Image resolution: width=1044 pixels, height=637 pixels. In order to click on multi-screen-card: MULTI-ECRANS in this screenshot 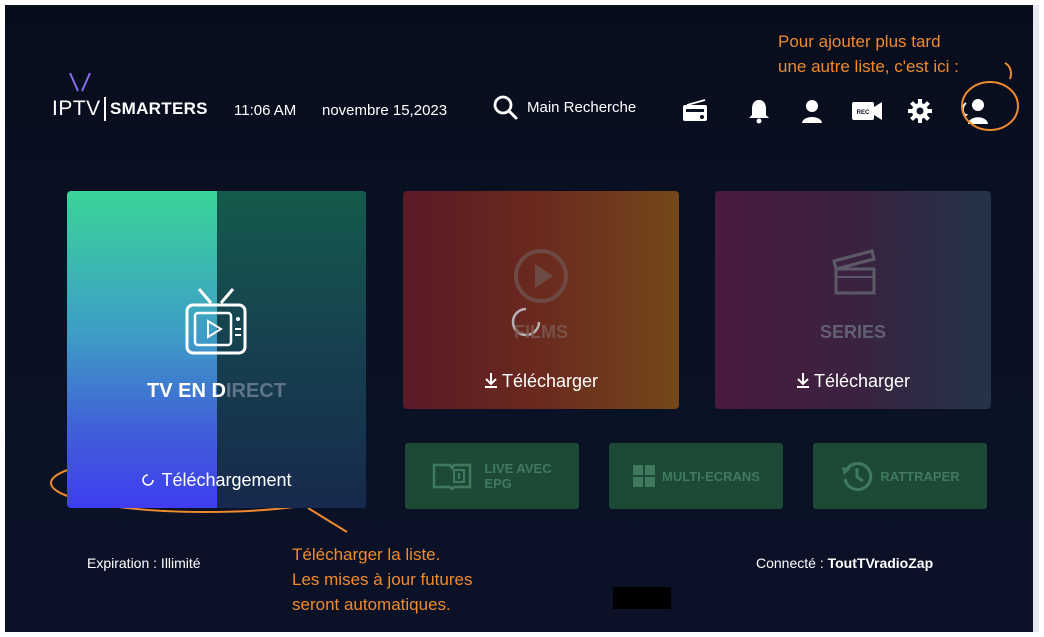, I will do `click(696, 476)`.